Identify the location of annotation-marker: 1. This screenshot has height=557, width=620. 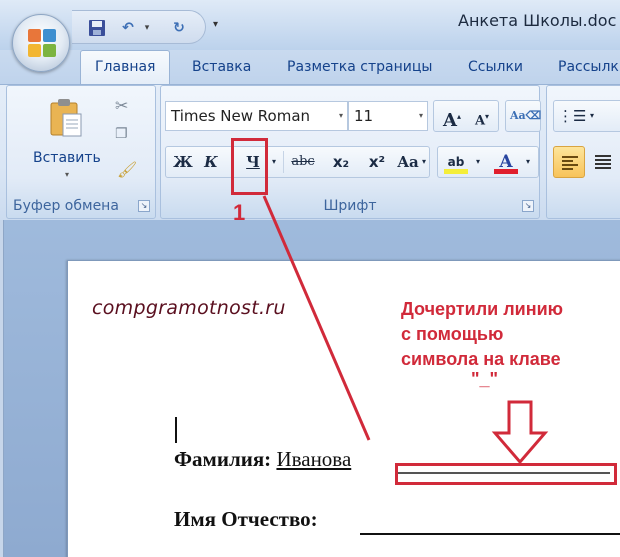
(239, 212).